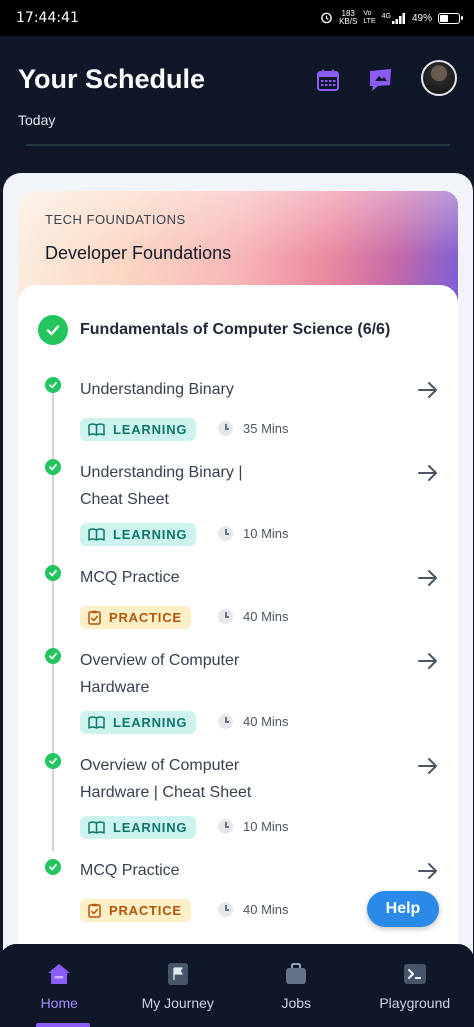  I want to click on module-complete-icon, so click(53, 330).